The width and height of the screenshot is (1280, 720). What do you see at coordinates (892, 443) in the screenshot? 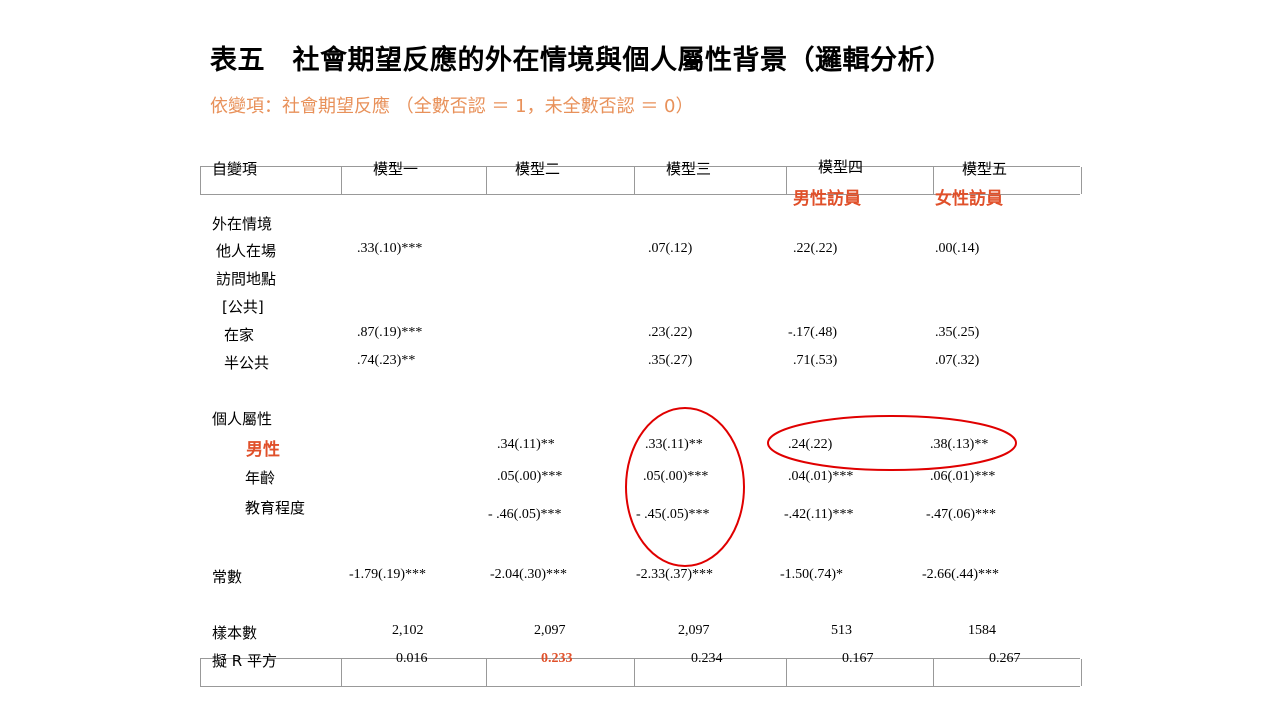
I see `annotation-circle-gender-row` at bounding box center [892, 443].